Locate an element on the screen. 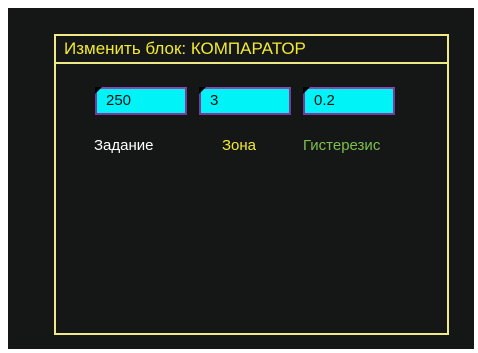 The height and width of the screenshot is (353, 478). dialog-title: Изменить блок: КОМПАРАТОР is located at coordinates (251, 50).